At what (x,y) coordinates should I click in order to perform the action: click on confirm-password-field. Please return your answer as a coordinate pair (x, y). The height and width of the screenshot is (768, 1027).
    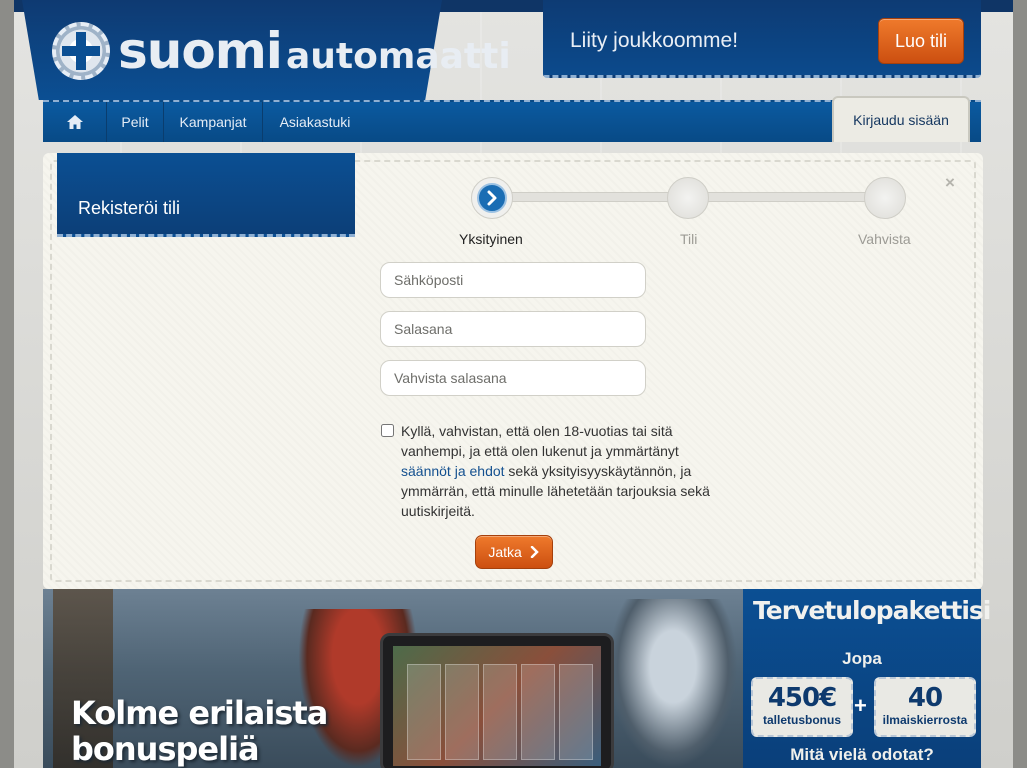
    Looking at the image, I should click on (513, 378).